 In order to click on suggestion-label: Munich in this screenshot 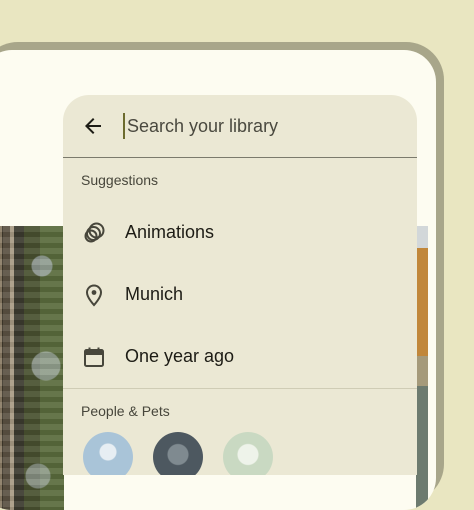, I will do `click(154, 294)`.